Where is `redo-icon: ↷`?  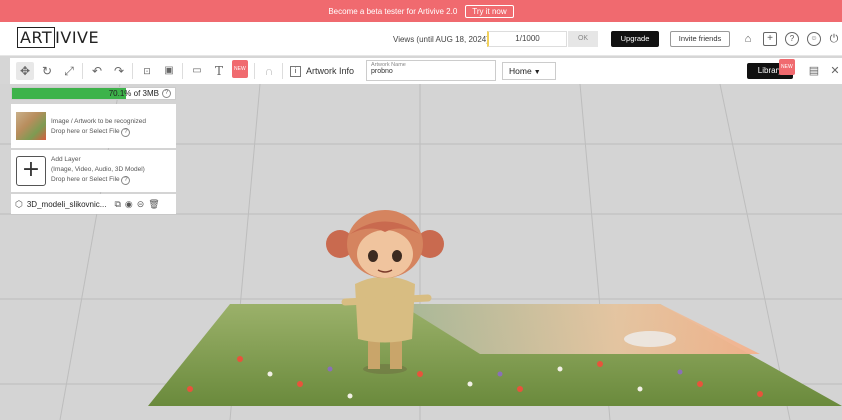
redo-icon: ↷ is located at coordinates (119, 71).